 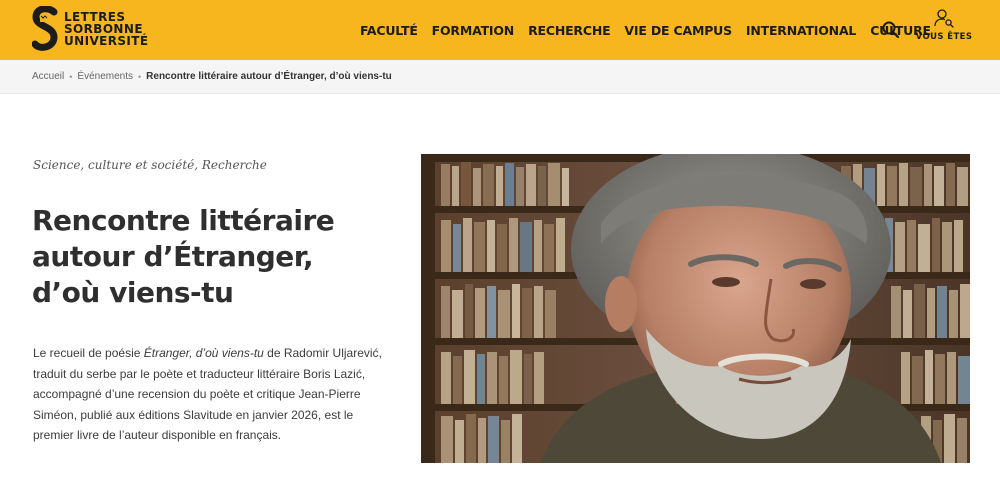 What do you see at coordinates (150, 165) in the screenshot?
I see `article-category: Science, culture et société, Recherche` at bounding box center [150, 165].